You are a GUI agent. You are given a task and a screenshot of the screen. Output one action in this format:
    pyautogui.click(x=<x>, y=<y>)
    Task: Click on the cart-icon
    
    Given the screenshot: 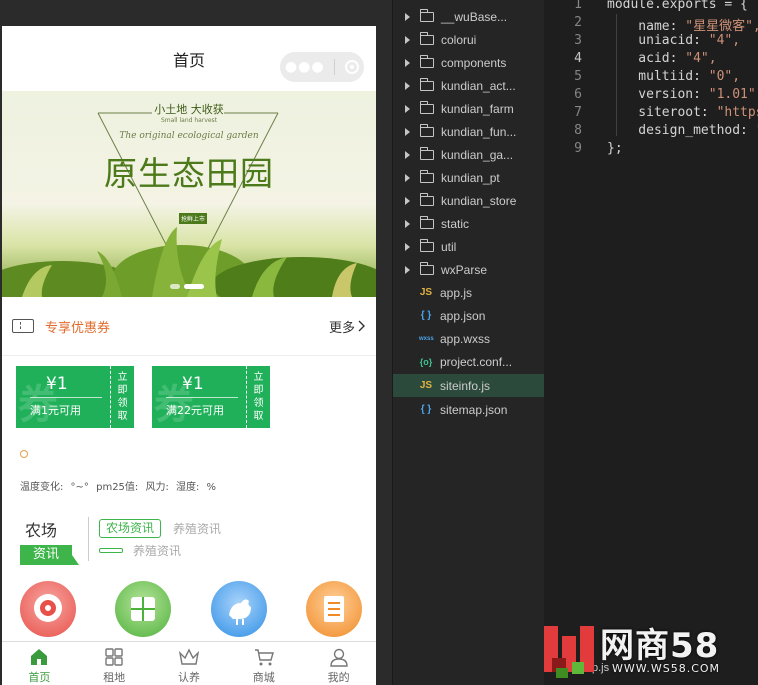 What is the action you would take?
    pyautogui.click(x=264, y=657)
    